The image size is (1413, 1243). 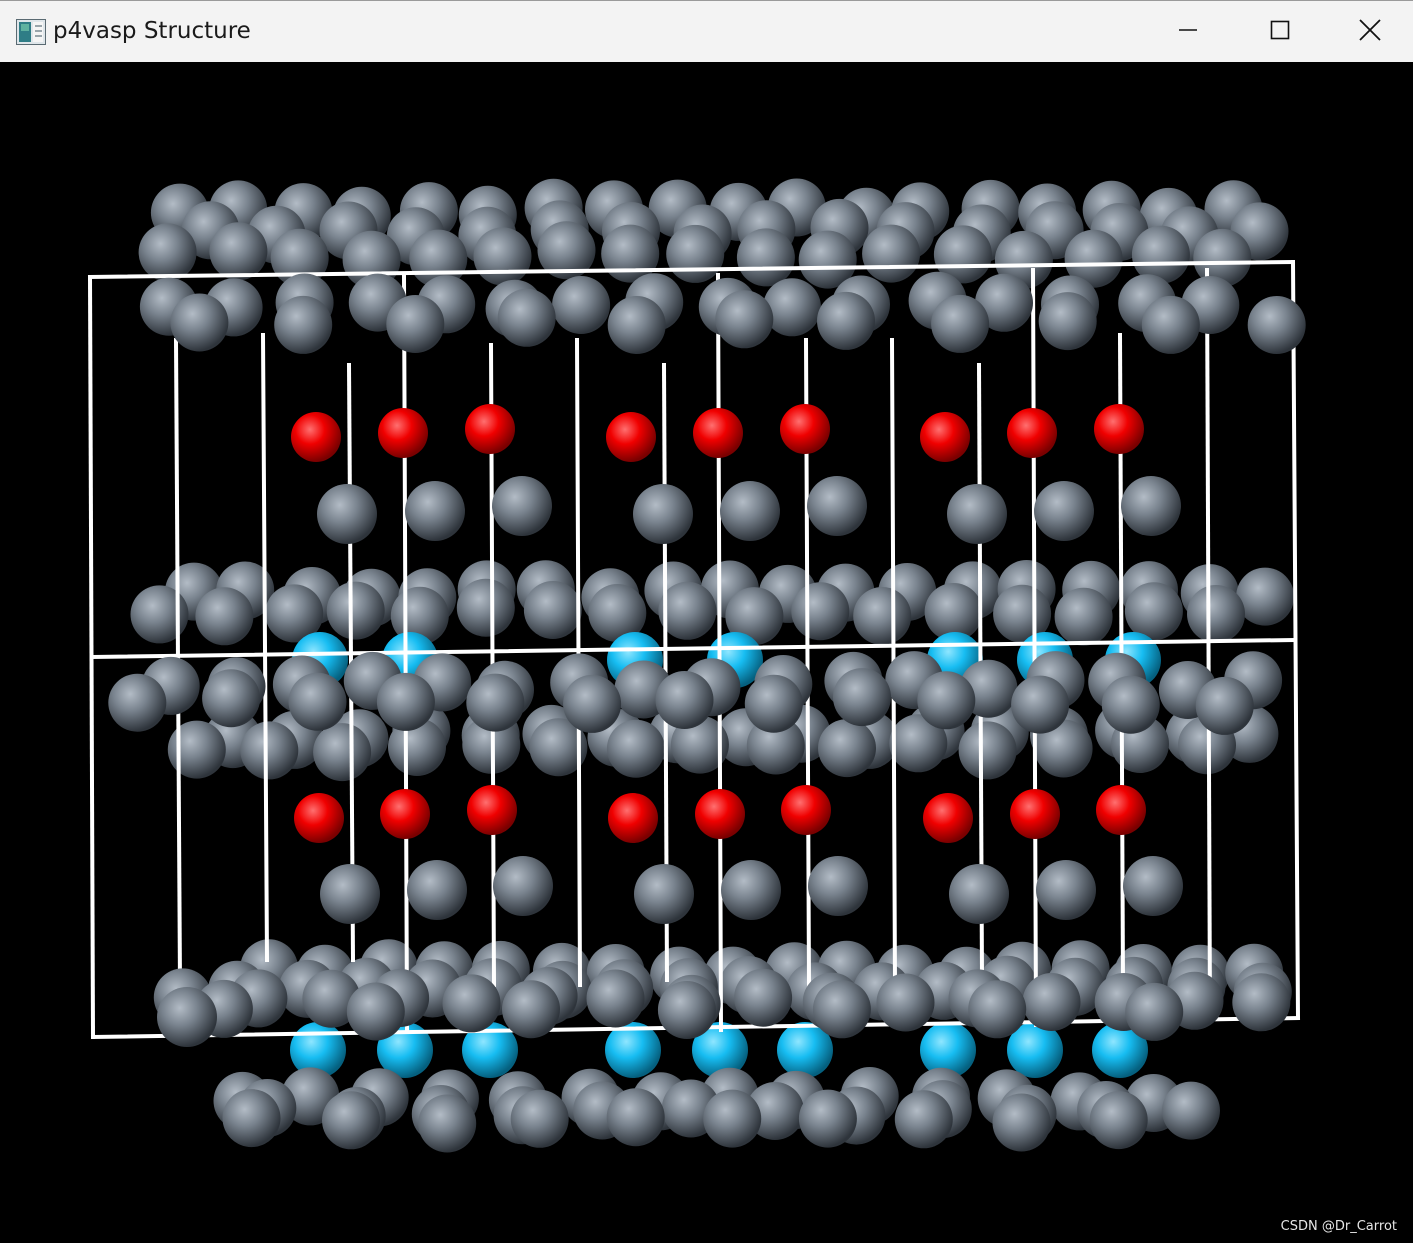 I want to click on minimize-button, so click(x=1188, y=32).